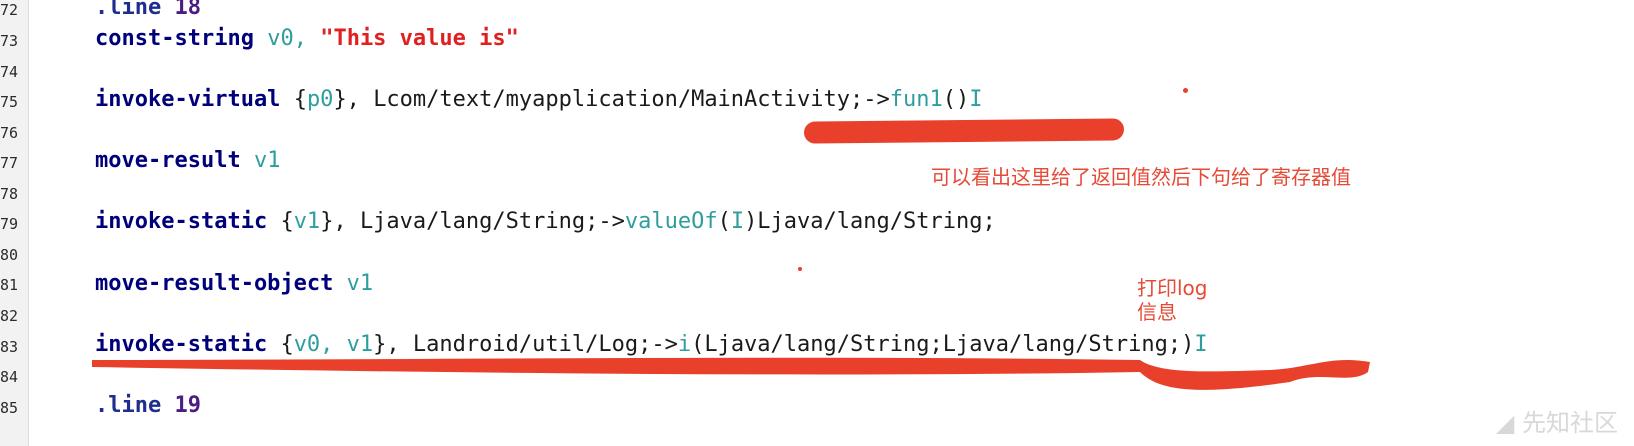 This screenshot has height=446, width=1634. I want to click on annotation-note-line: 打印log, so click(1172, 288).